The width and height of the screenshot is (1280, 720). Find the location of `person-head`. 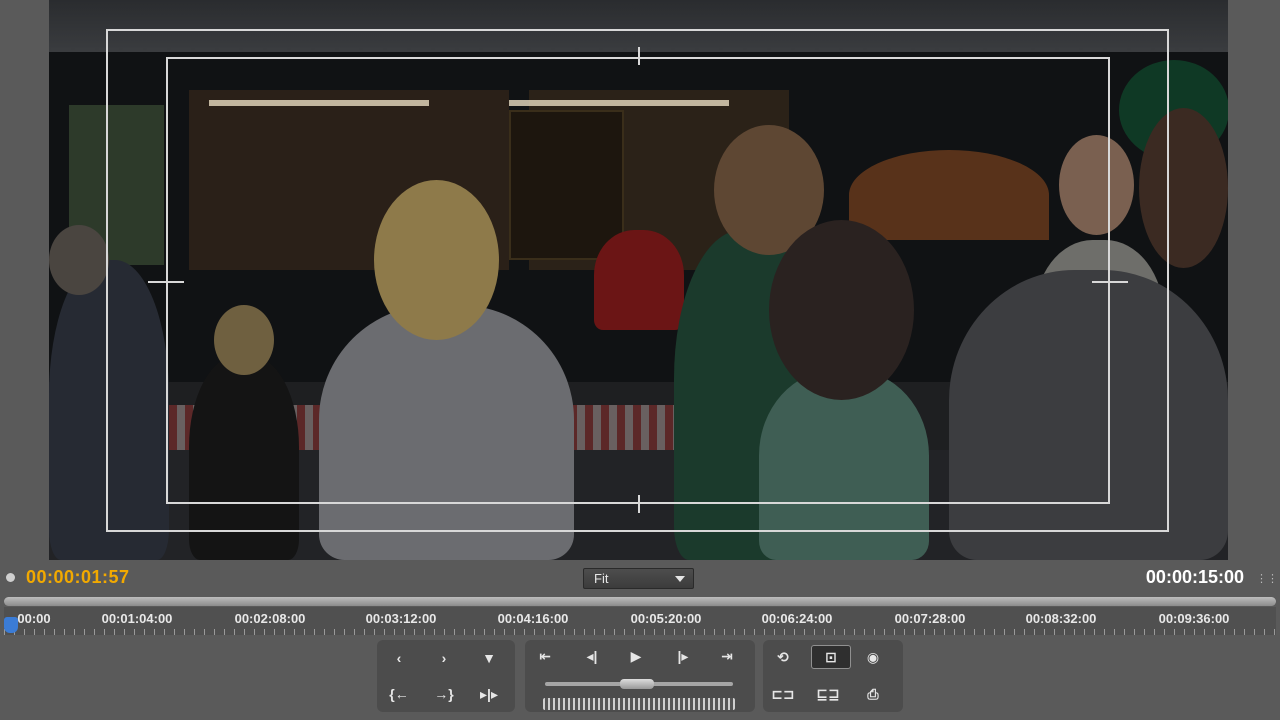

person-head is located at coordinates (79, 260).